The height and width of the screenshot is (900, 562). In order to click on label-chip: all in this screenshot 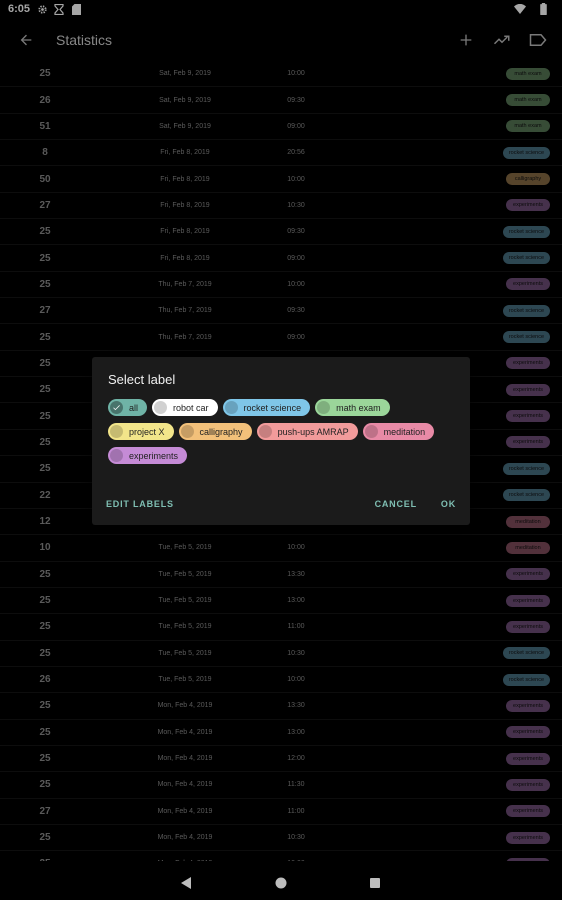, I will do `click(128, 407)`.